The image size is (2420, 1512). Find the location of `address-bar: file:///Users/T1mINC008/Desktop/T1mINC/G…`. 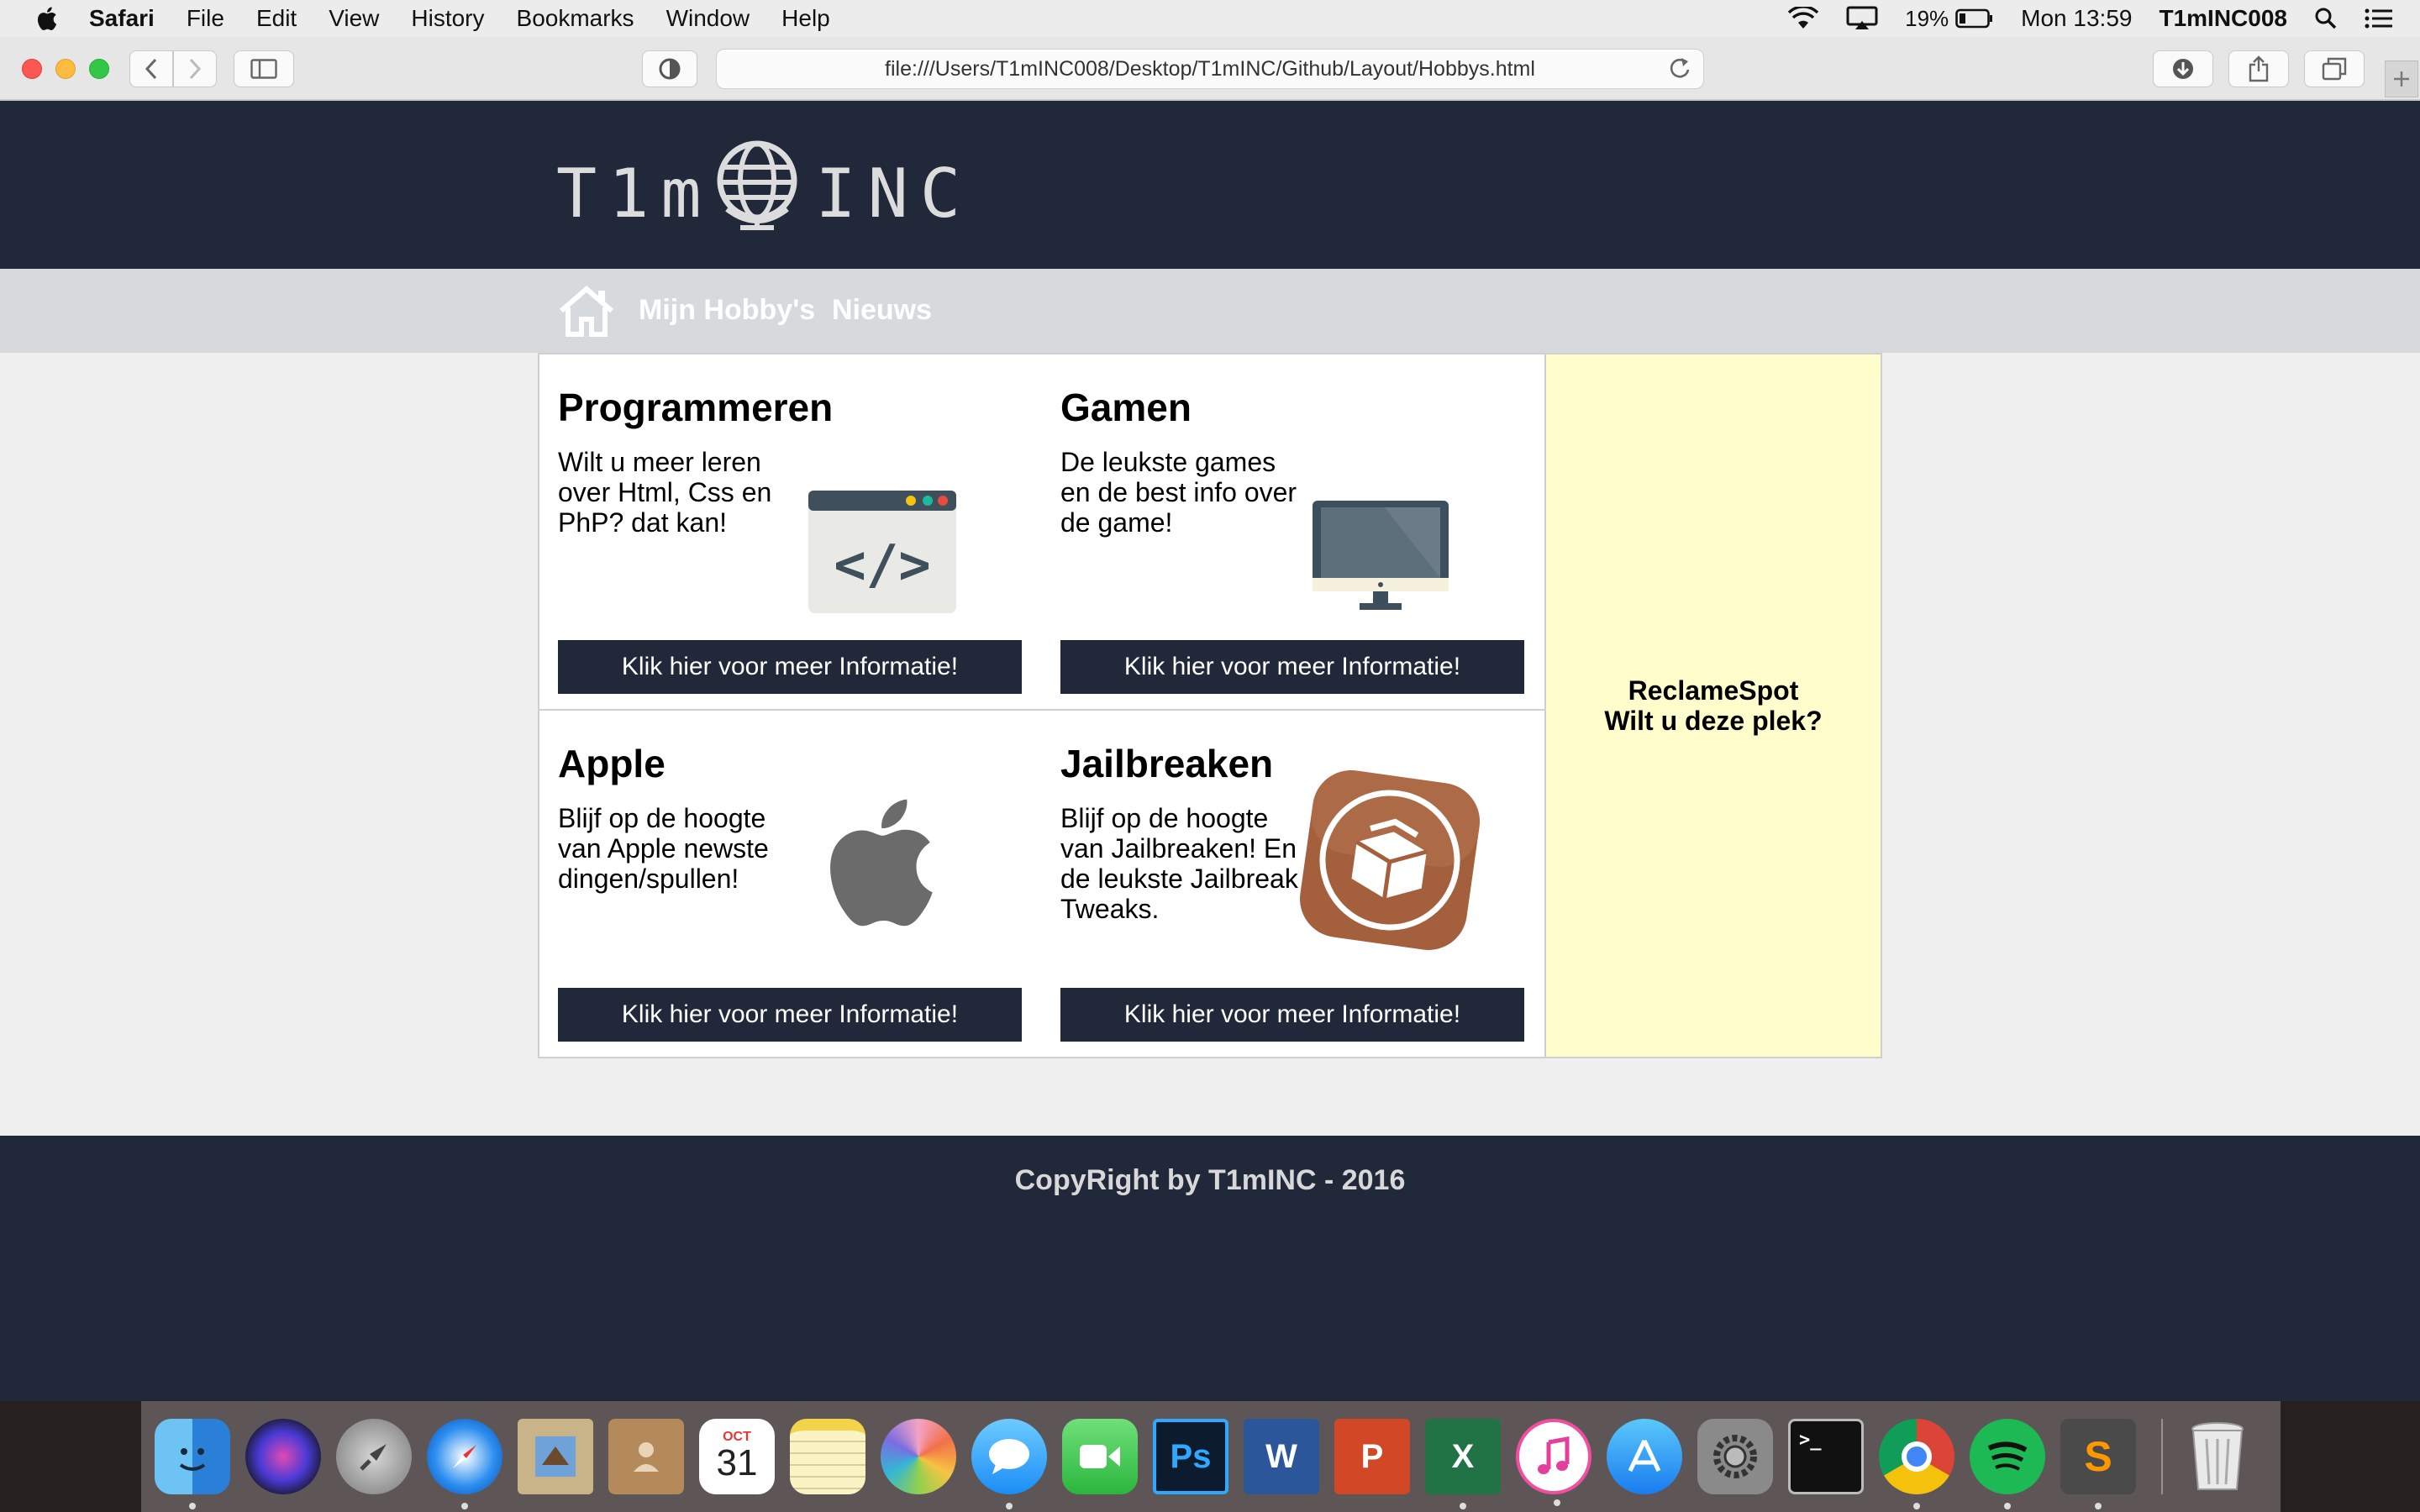

address-bar: file:///Users/T1mINC008/Desktop/T1mINC/G… is located at coordinates (1210, 69).